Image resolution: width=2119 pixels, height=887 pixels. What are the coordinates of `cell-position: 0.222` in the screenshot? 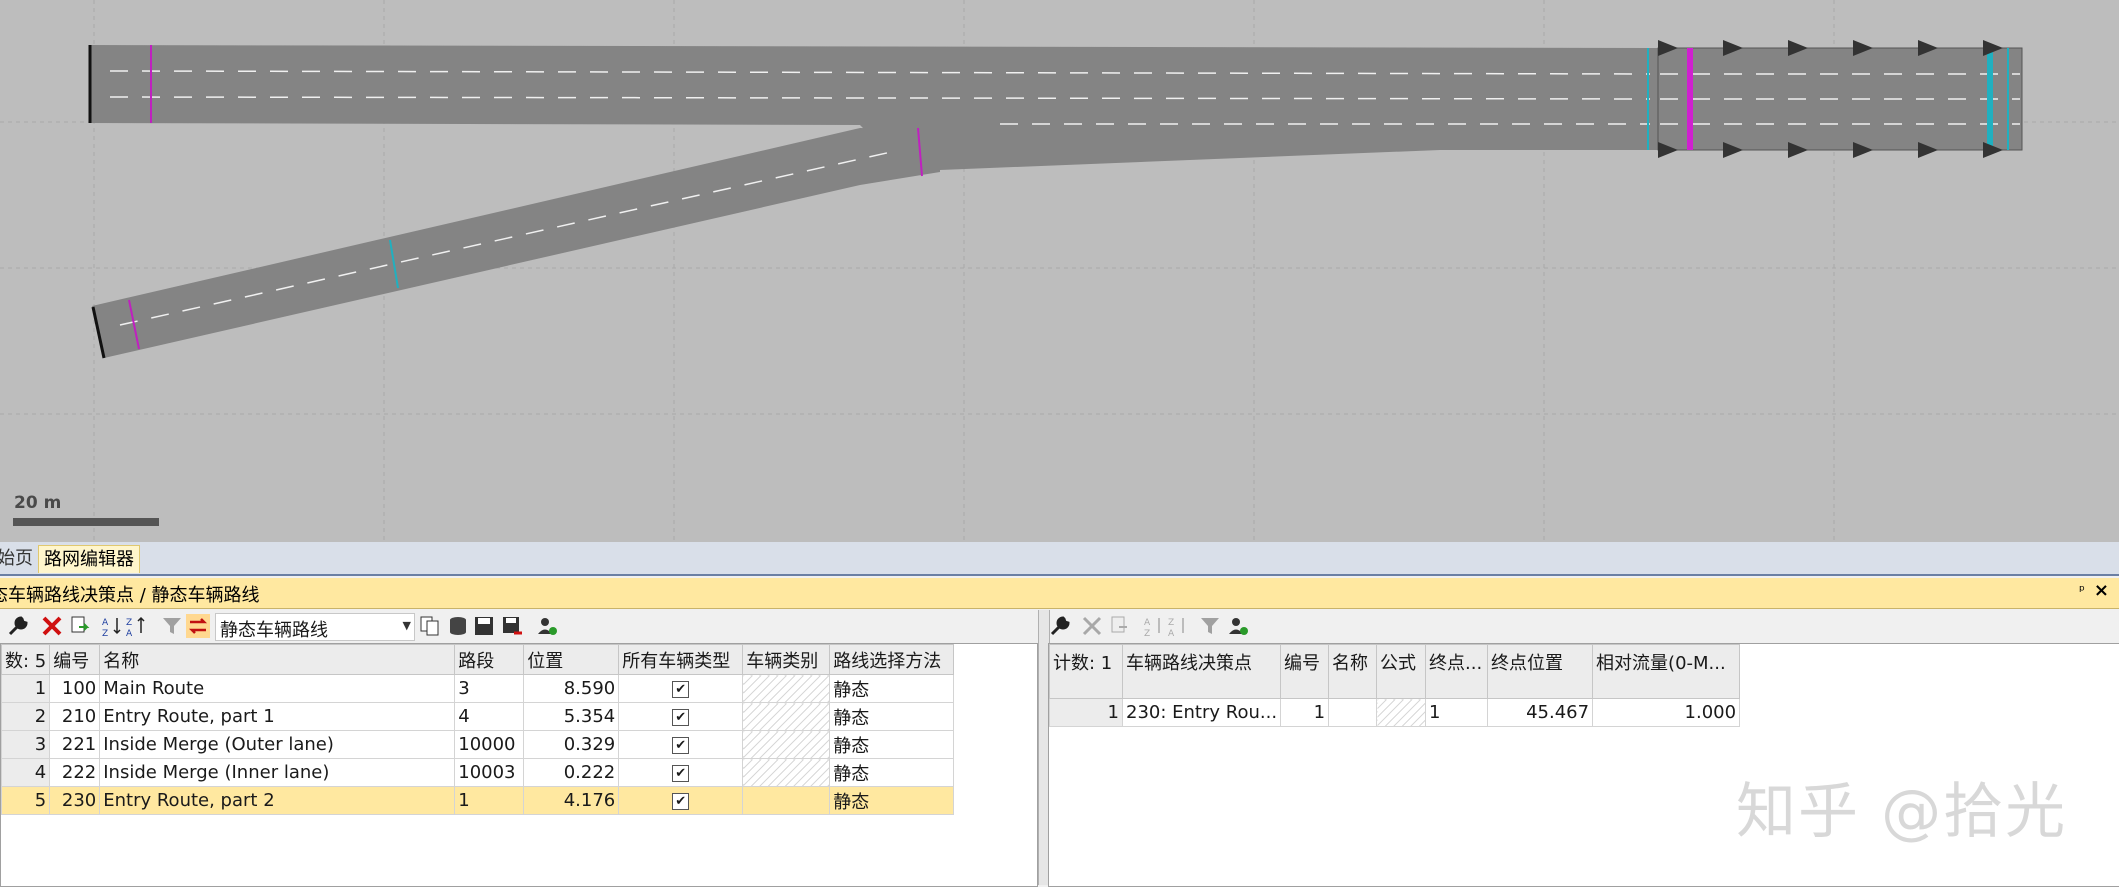 It's located at (571, 772).